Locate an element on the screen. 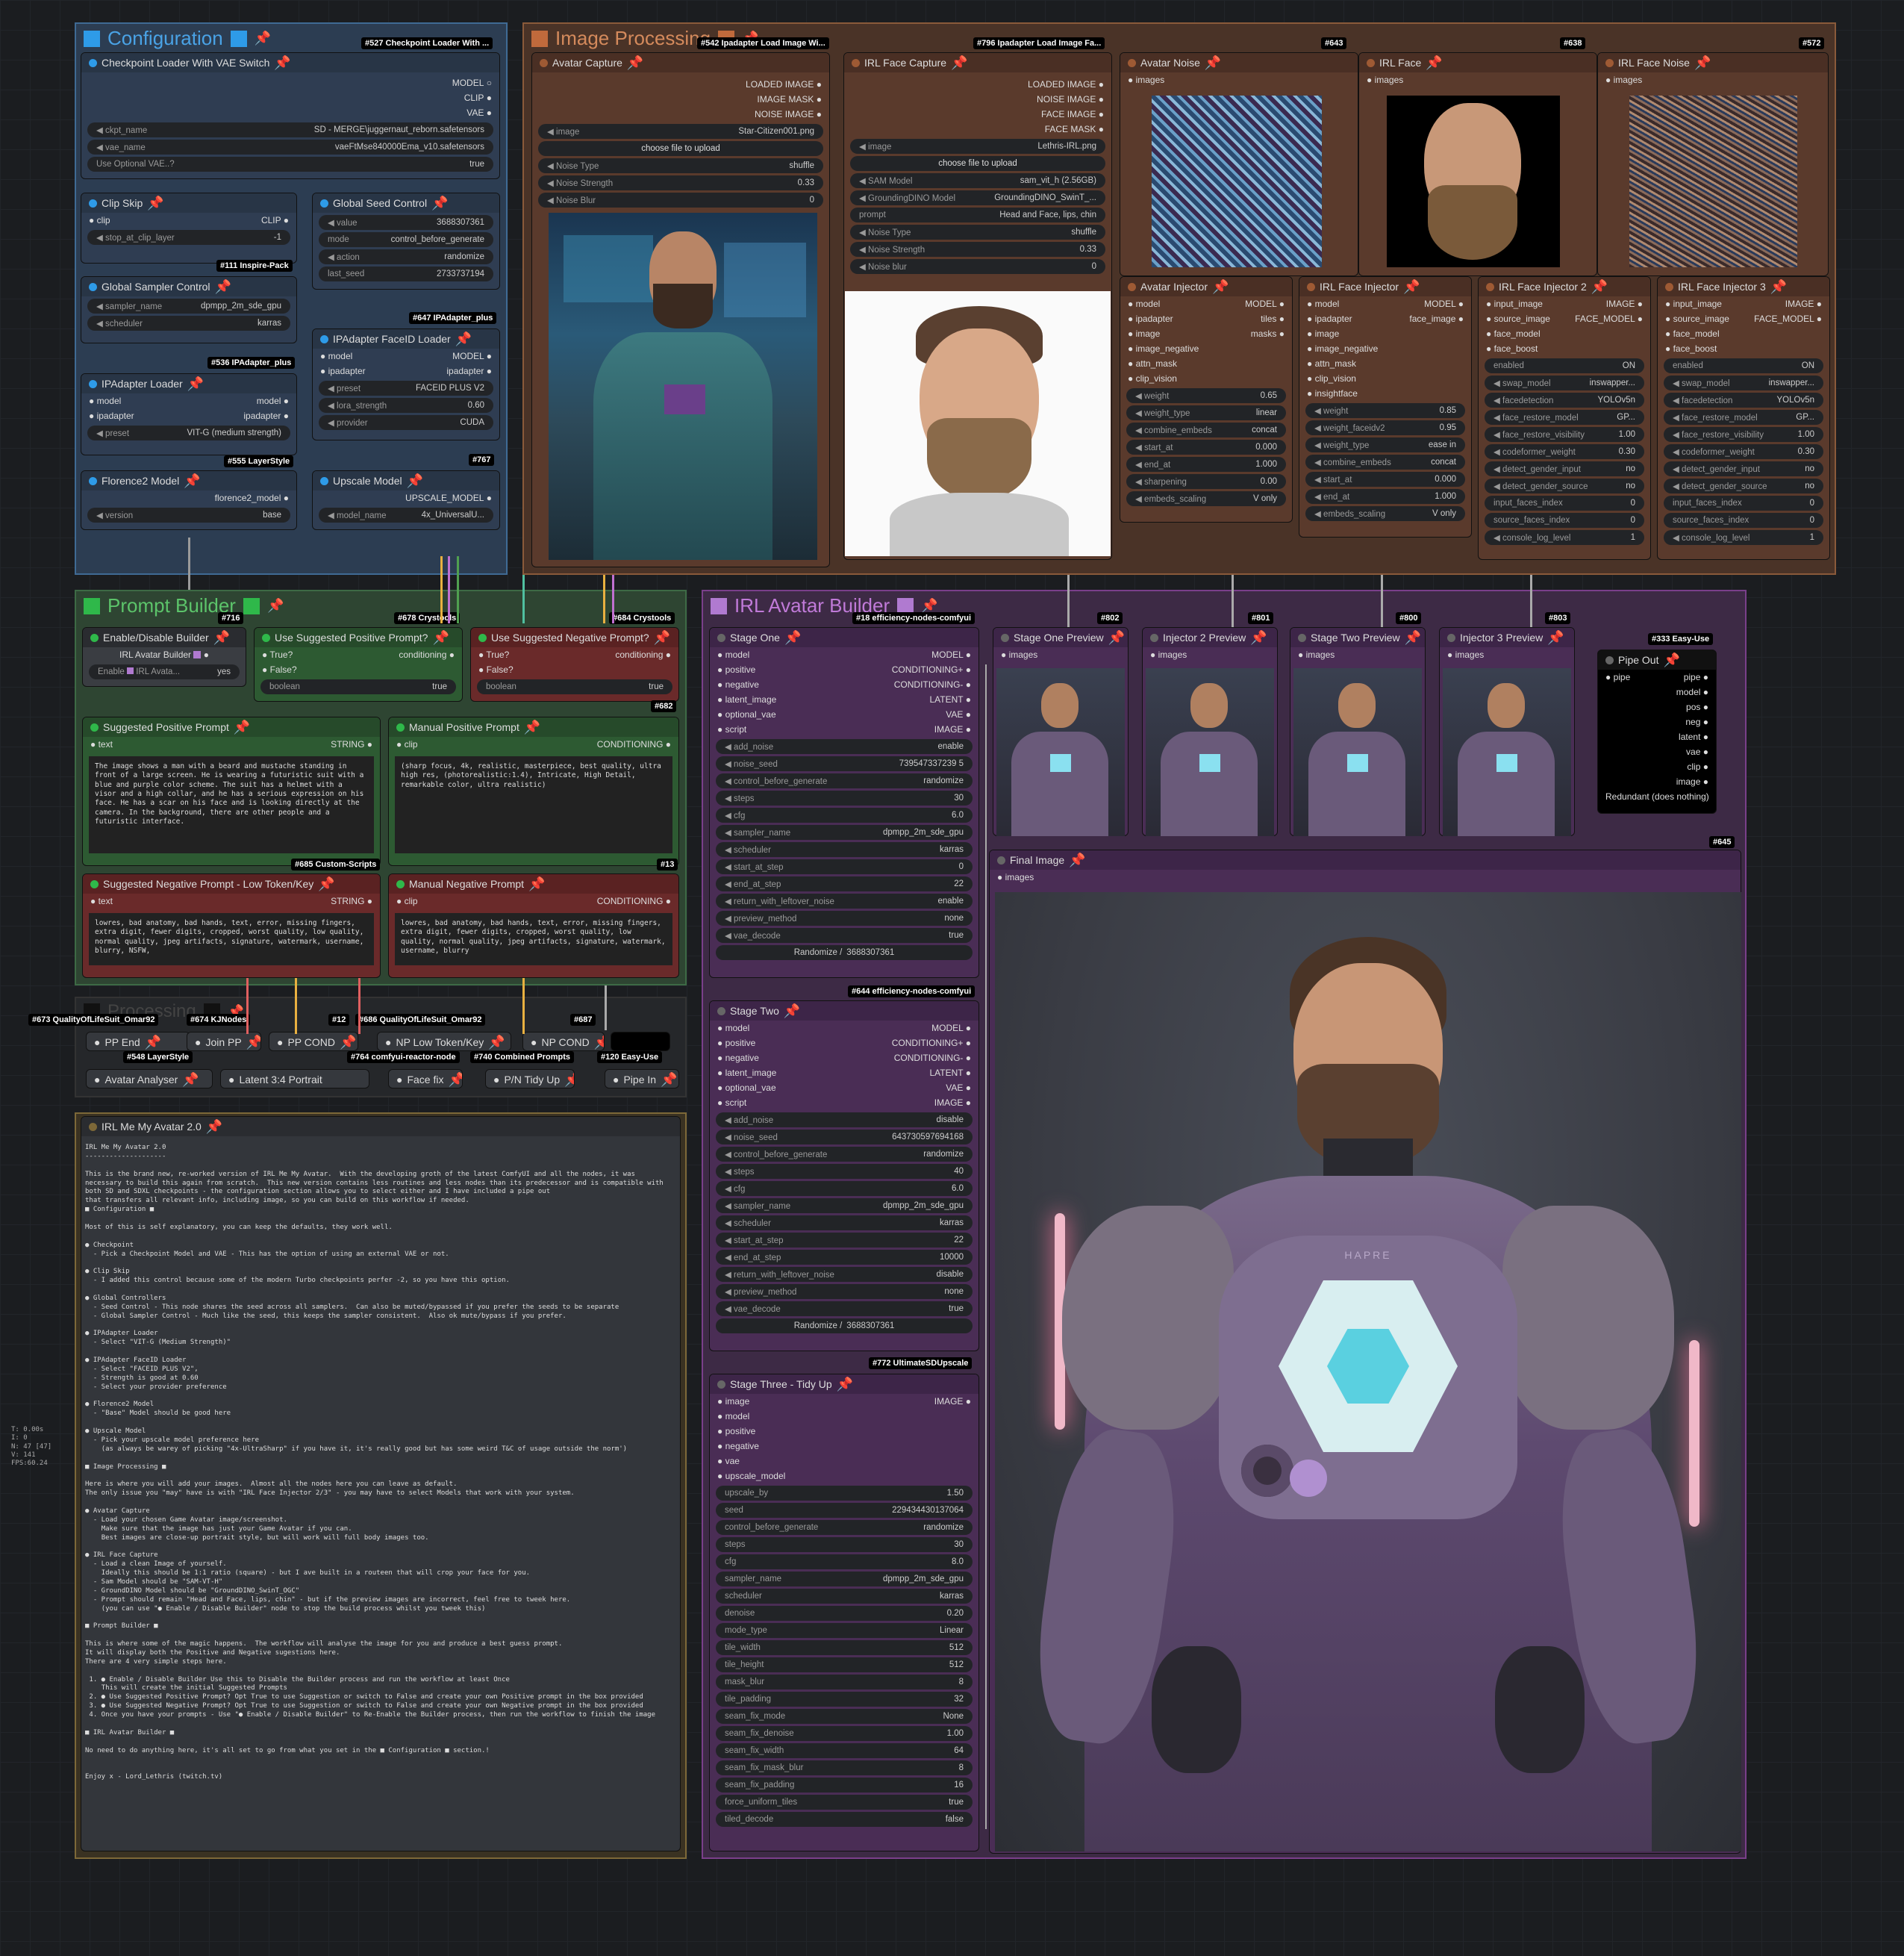 The height and width of the screenshot is (1956, 1904). end-at-step-widget: ◀ end_at_step 22 is located at coordinates (844, 883).